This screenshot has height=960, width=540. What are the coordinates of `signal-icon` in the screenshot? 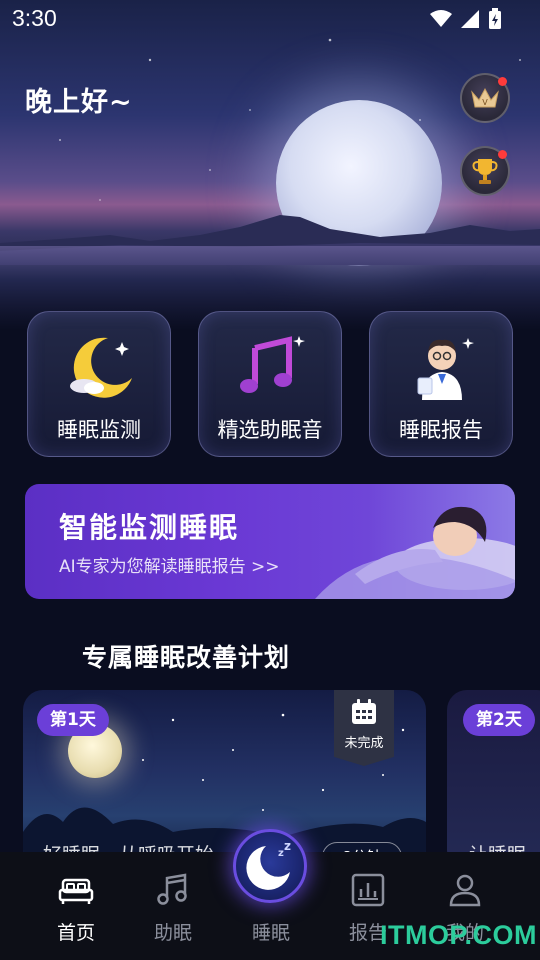 It's located at (470, 19).